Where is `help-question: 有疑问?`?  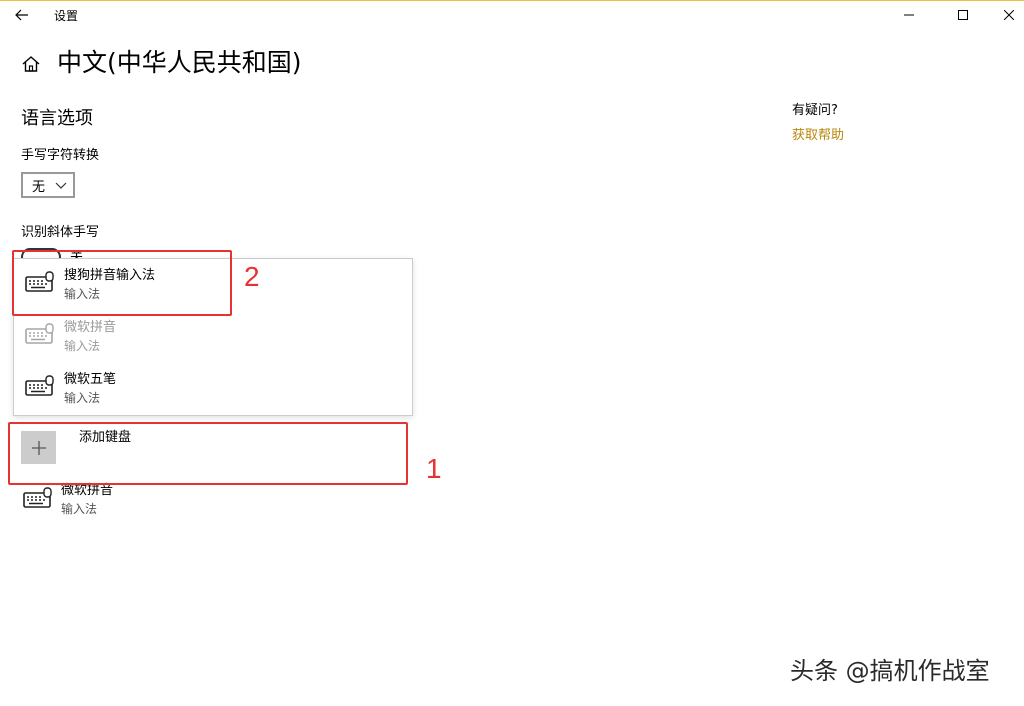
help-question: 有疑问? is located at coordinates (815, 110).